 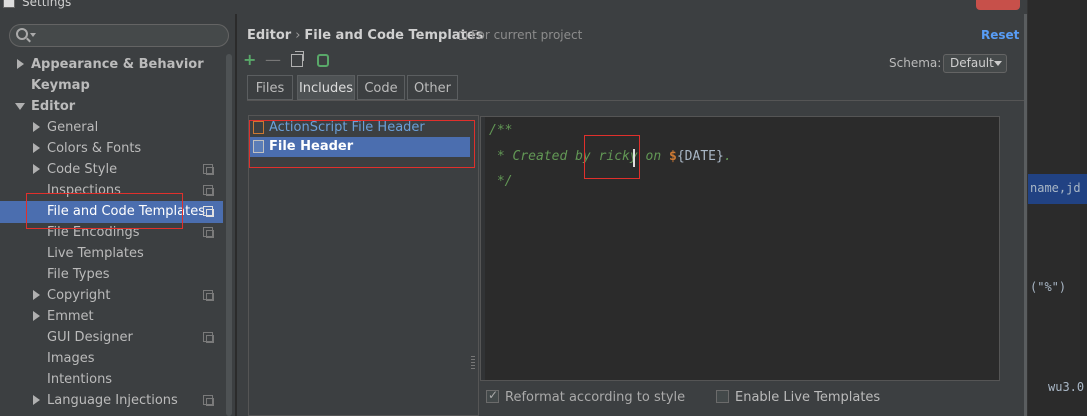 What do you see at coordinates (1055, 188) in the screenshot?
I see `background-code-line: name,jd` at bounding box center [1055, 188].